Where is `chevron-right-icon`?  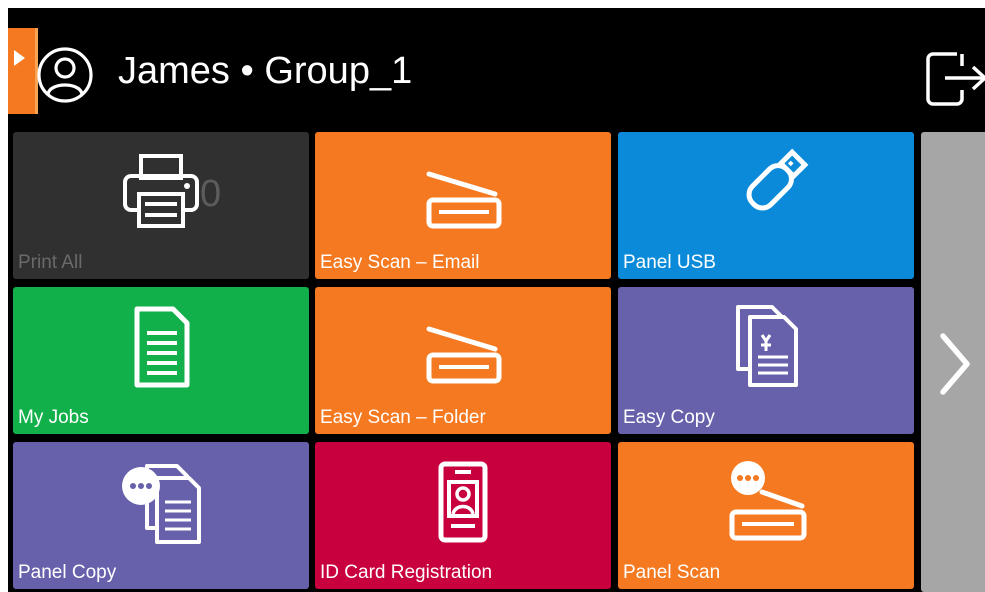 chevron-right-icon is located at coordinates (955, 364).